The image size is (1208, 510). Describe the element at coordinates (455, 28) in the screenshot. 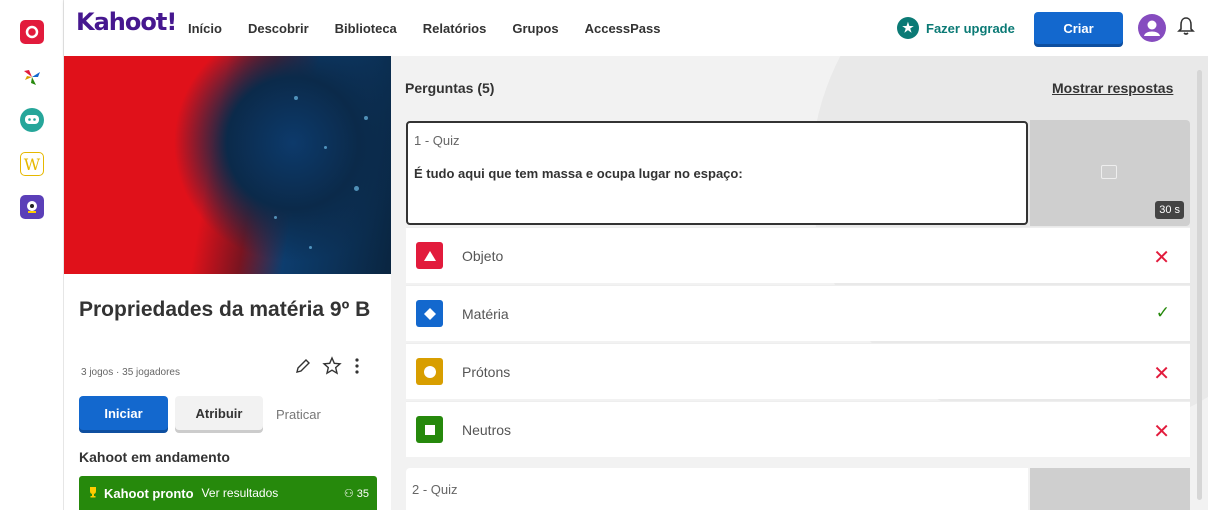

I see `nav-relatorios: Relatórios` at that location.